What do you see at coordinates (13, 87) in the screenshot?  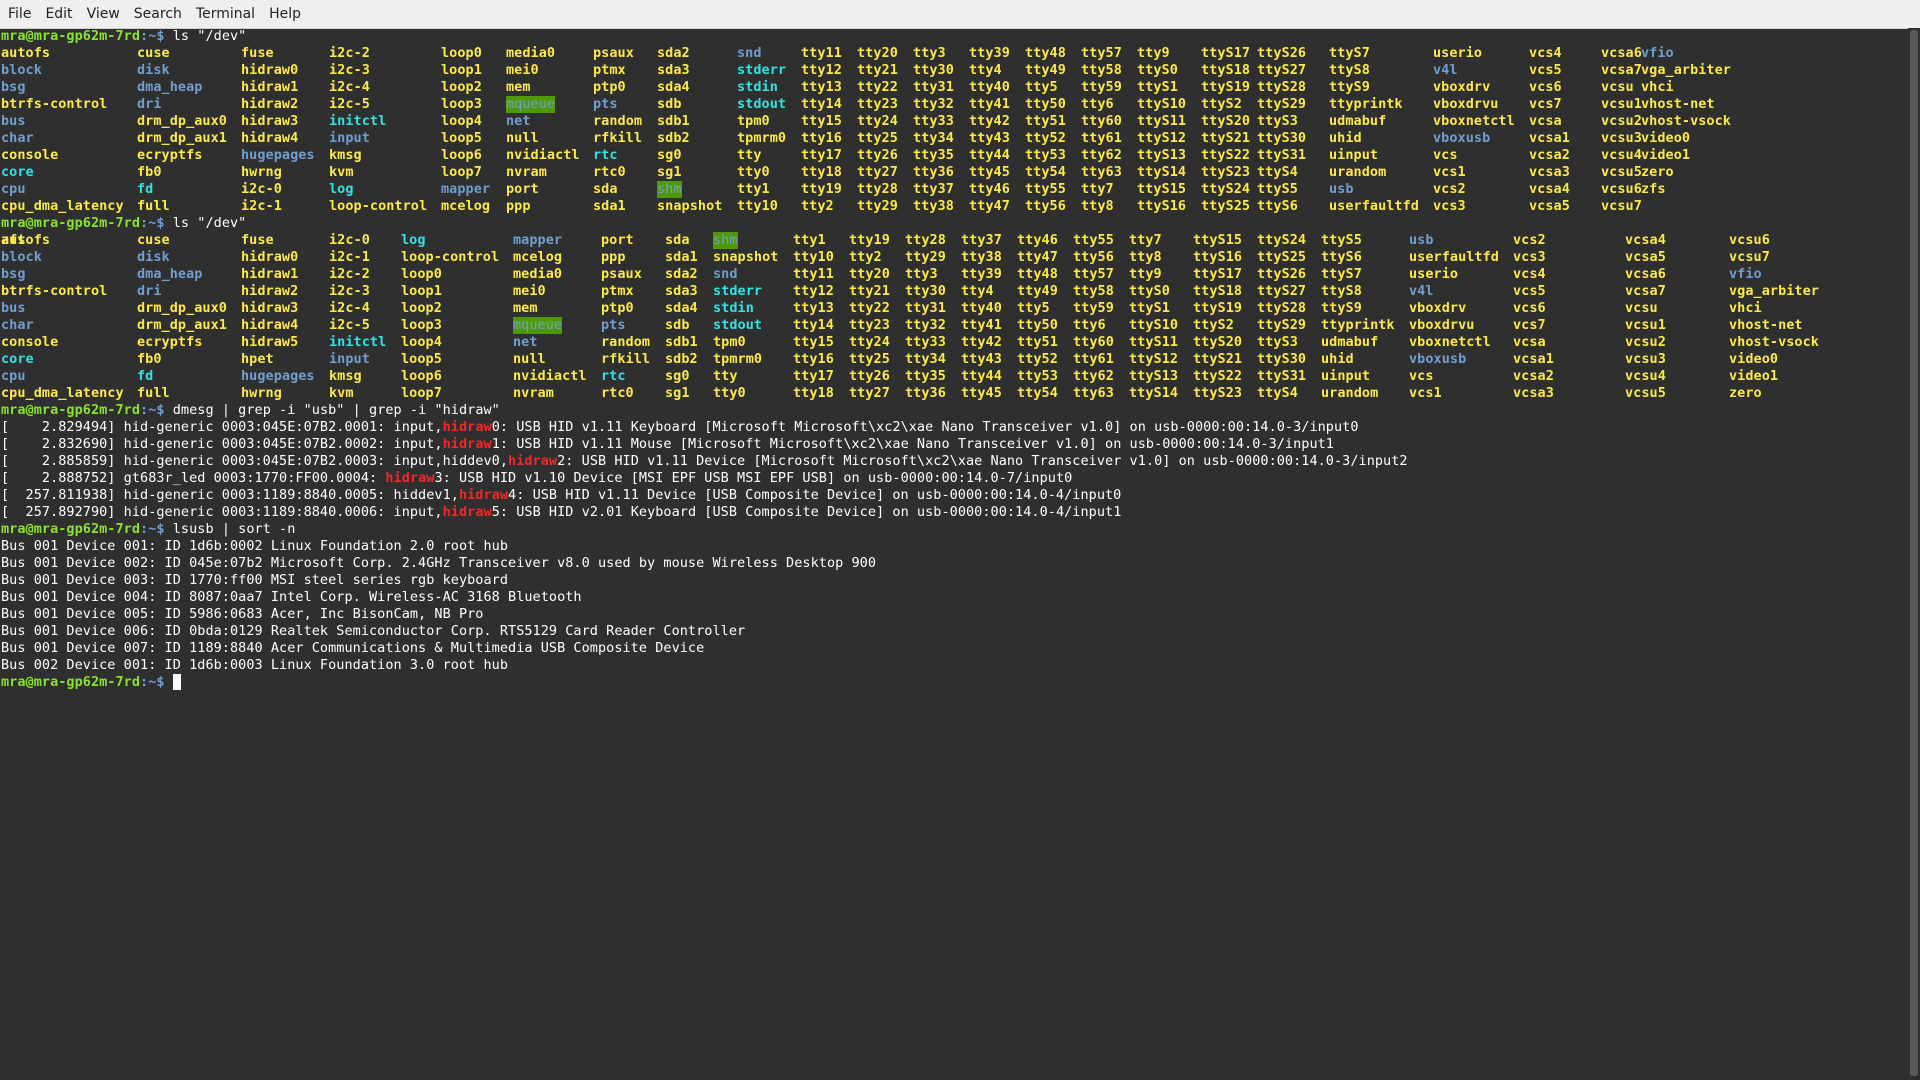 I see `dev-entry: bsg` at bounding box center [13, 87].